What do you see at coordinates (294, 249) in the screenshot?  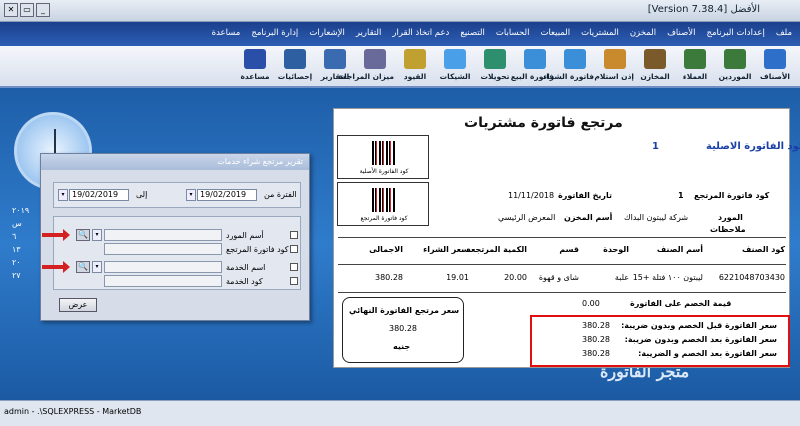 I see `return-code-checkbox` at bounding box center [294, 249].